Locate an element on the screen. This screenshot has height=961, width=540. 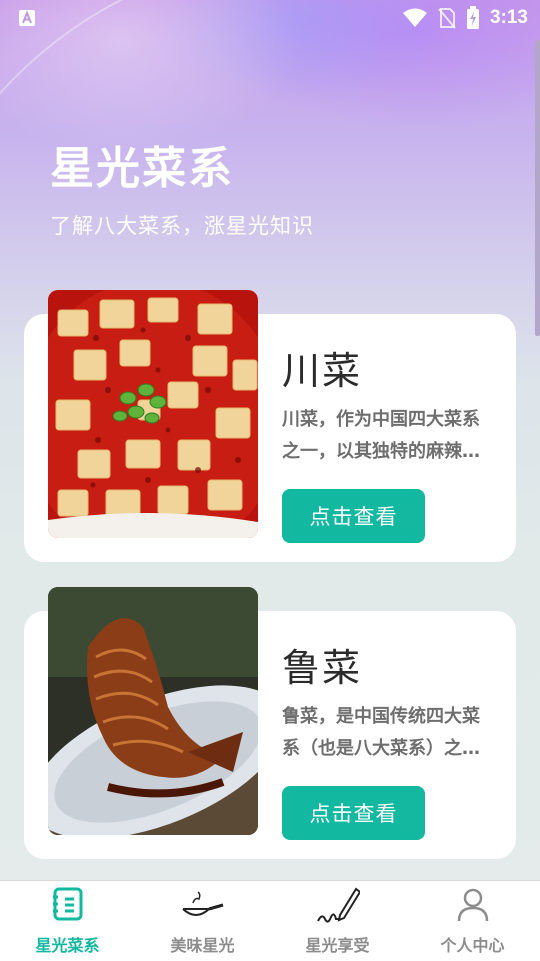
tab-profile: 个人中心 is located at coordinates (472, 921).